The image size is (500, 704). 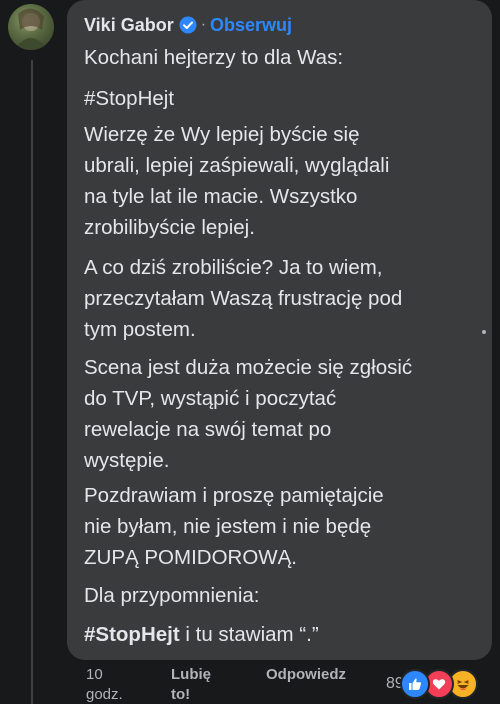 I want to click on hashtag-line: #StopHejt, so click(x=129, y=98).